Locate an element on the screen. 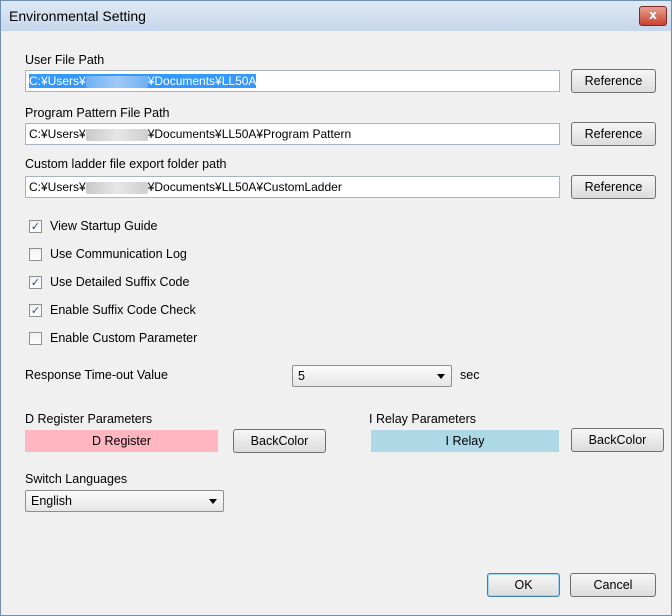 The width and height of the screenshot is (672, 616). ok-button: OK is located at coordinates (523, 585).